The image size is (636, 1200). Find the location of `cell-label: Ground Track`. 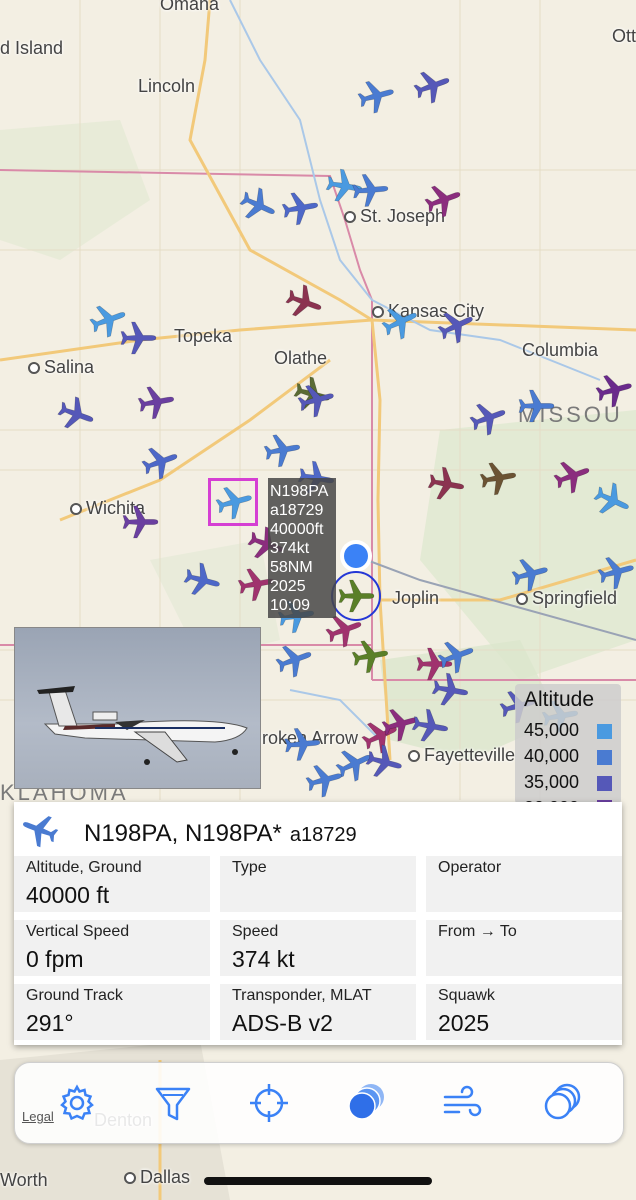

cell-label: Ground Track is located at coordinates (74, 995).